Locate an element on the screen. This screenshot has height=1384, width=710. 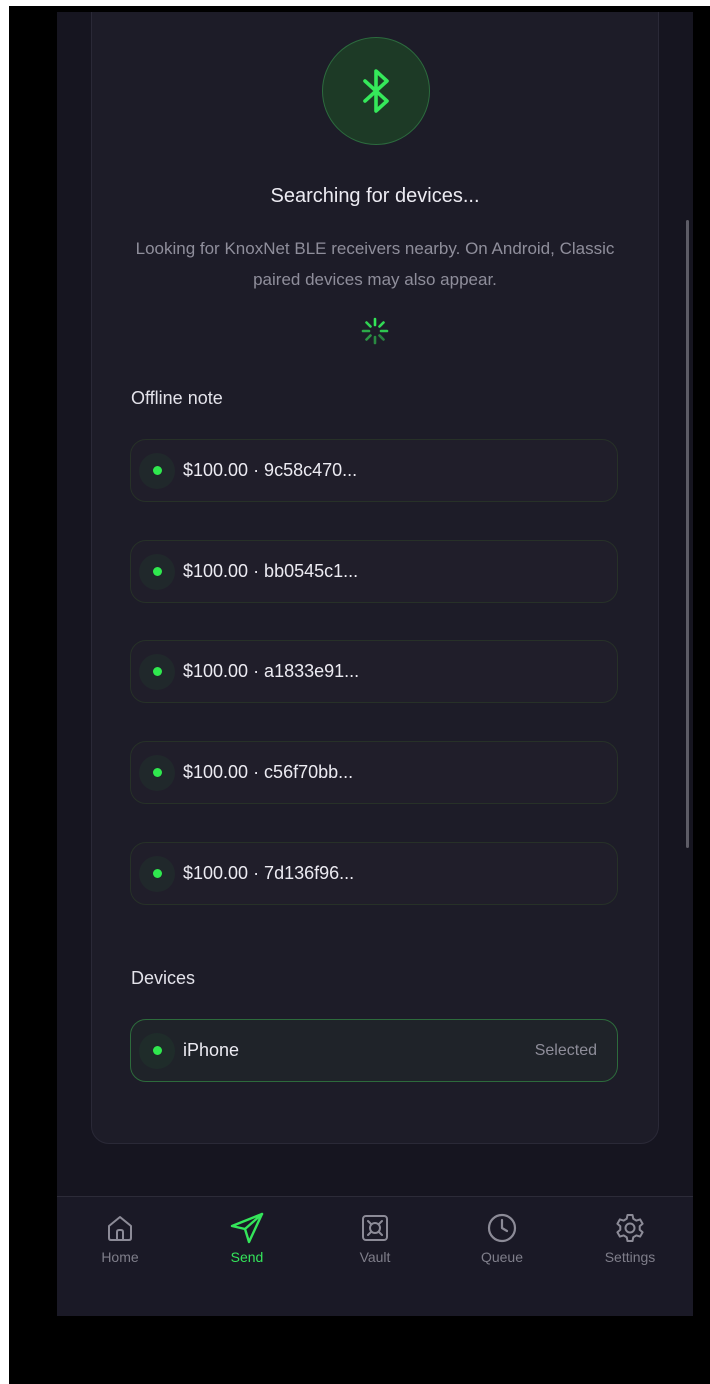
tab-label: Send is located at coordinates (247, 1257).